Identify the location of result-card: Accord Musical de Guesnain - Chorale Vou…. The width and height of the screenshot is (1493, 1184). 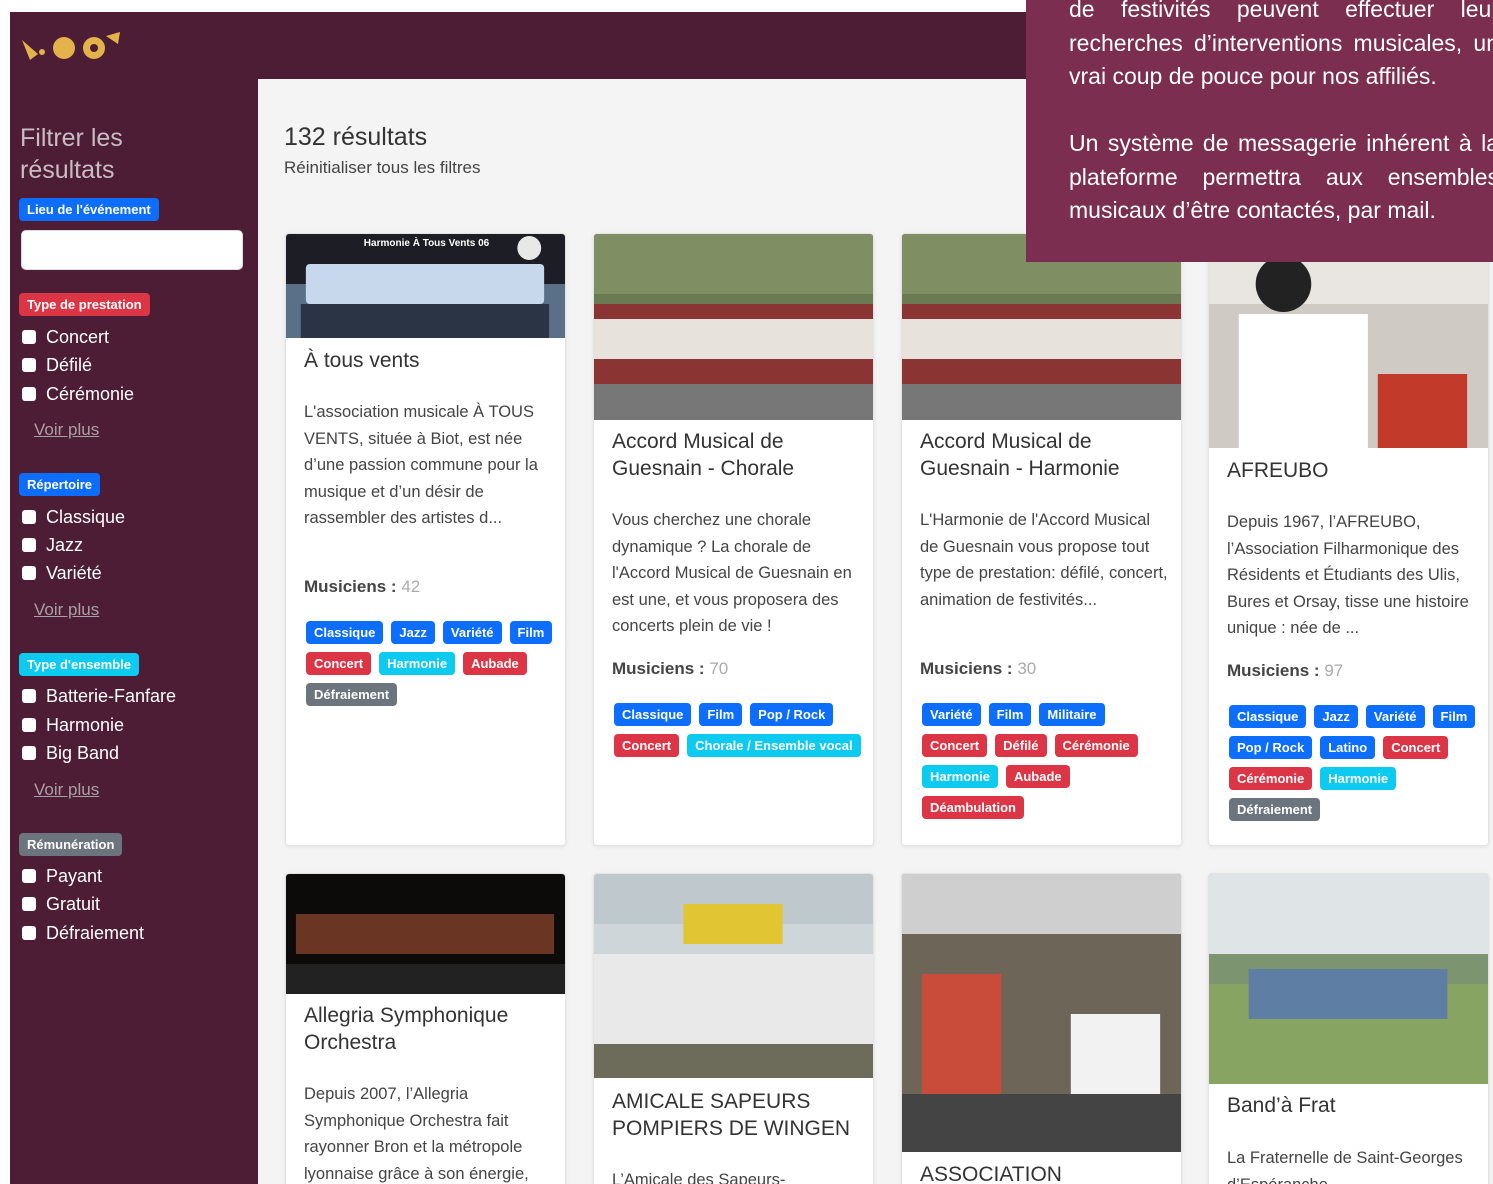
(733, 539).